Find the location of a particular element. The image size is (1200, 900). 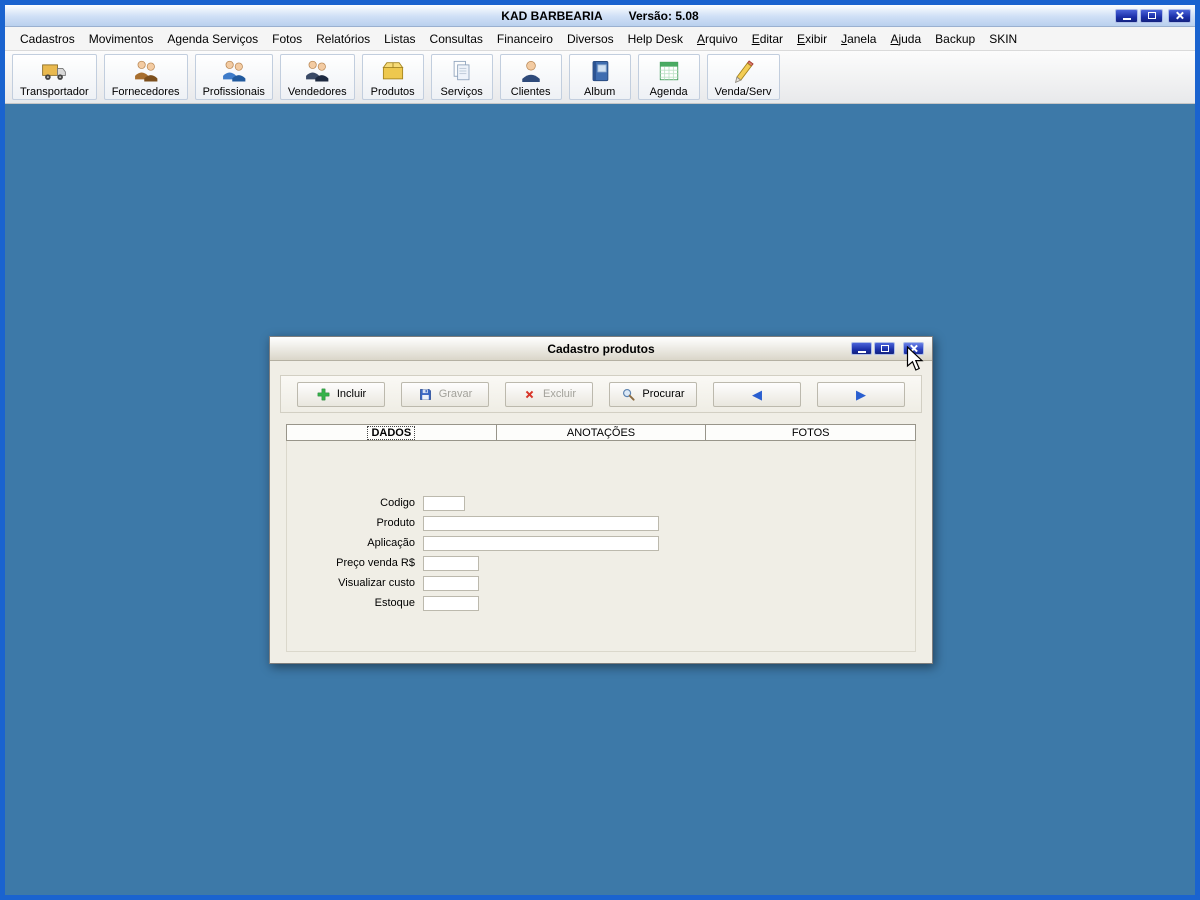

produto-input is located at coordinates (541, 523).